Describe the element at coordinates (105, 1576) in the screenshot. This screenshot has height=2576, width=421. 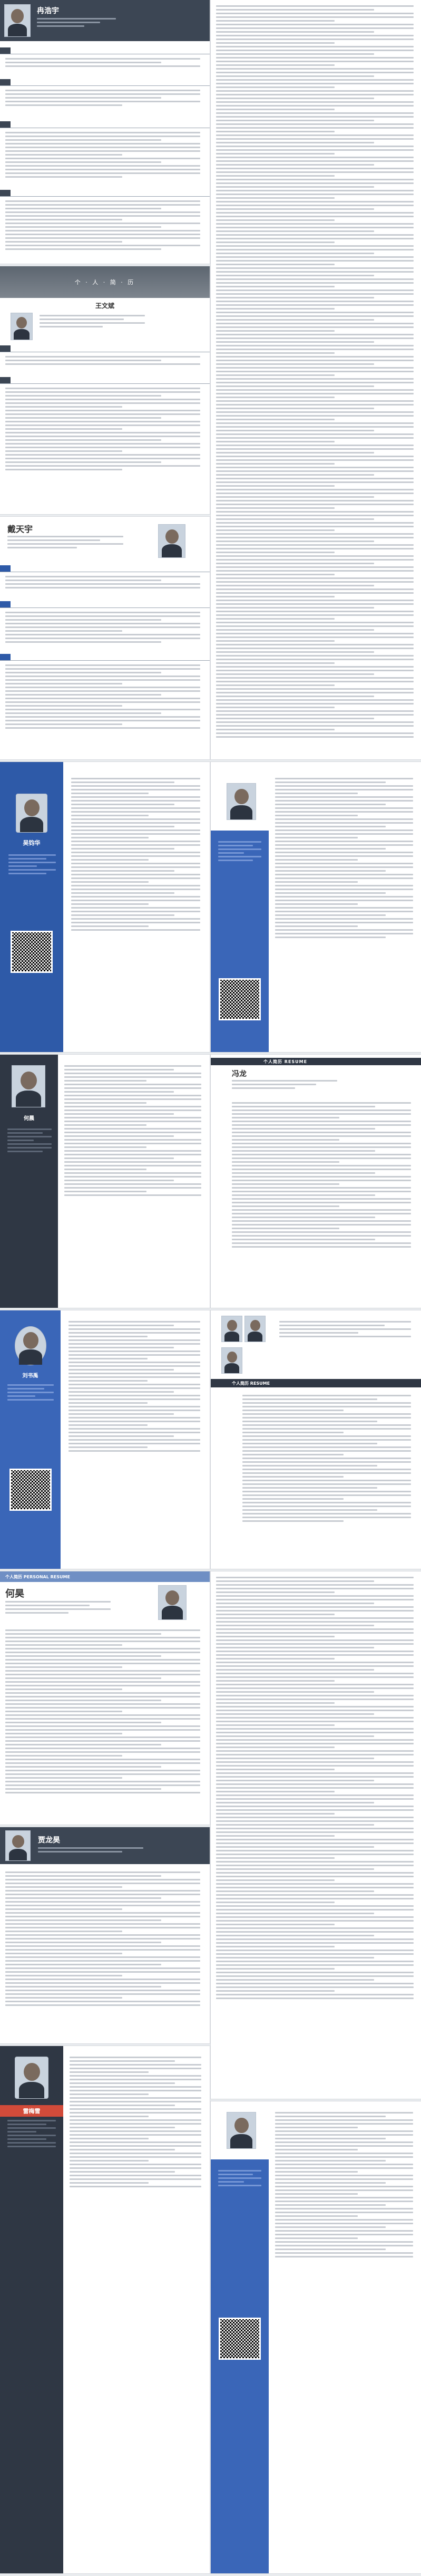
I see `resume-banner: 个人简历 PERSONAL RESUME` at that location.